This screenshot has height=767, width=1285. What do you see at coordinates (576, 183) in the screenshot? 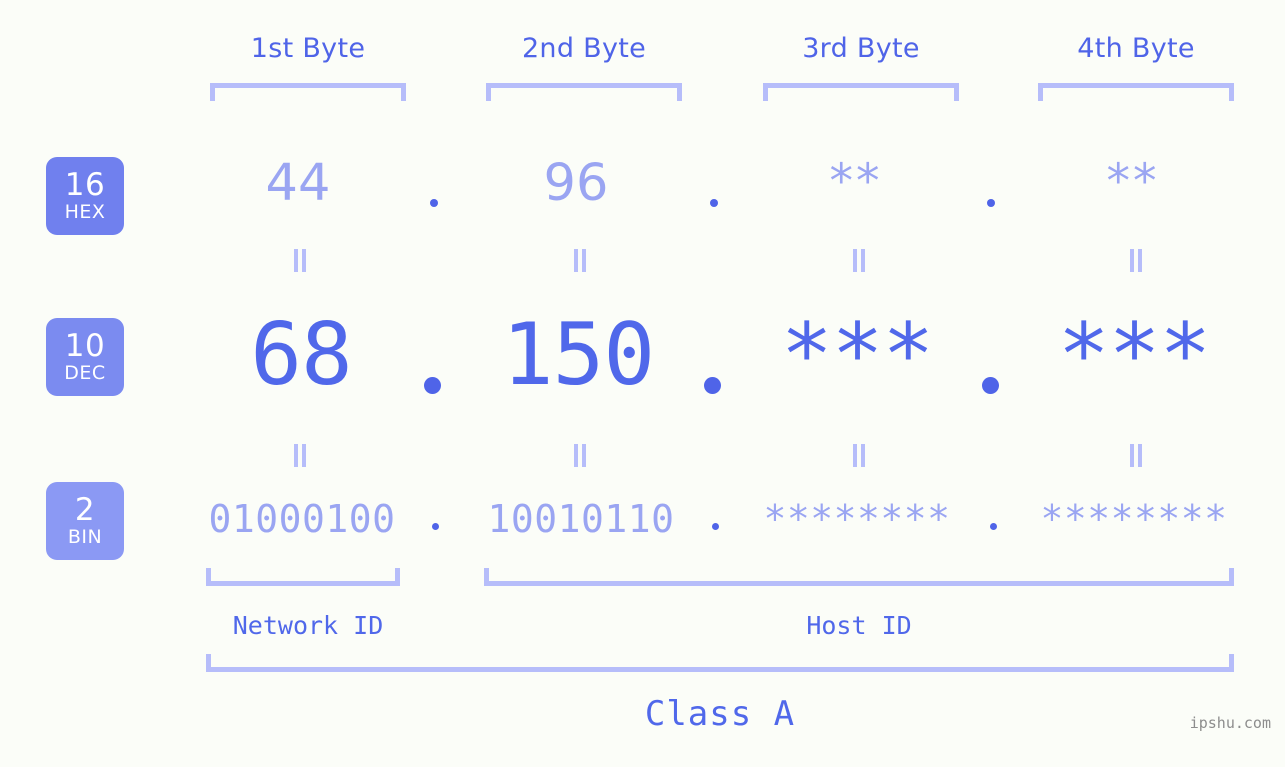
I see `hex-octet-2: 96` at bounding box center [576, 183].